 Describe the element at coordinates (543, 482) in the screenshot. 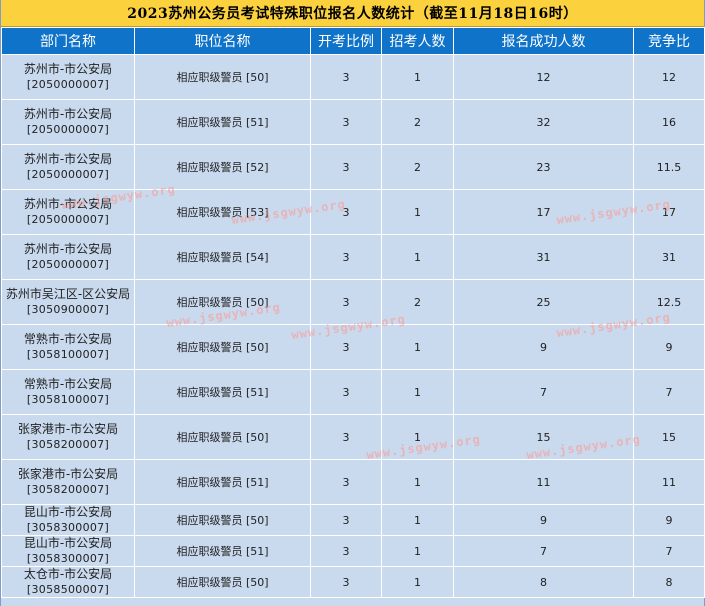

I see `cell-applicants: 11` at that location.